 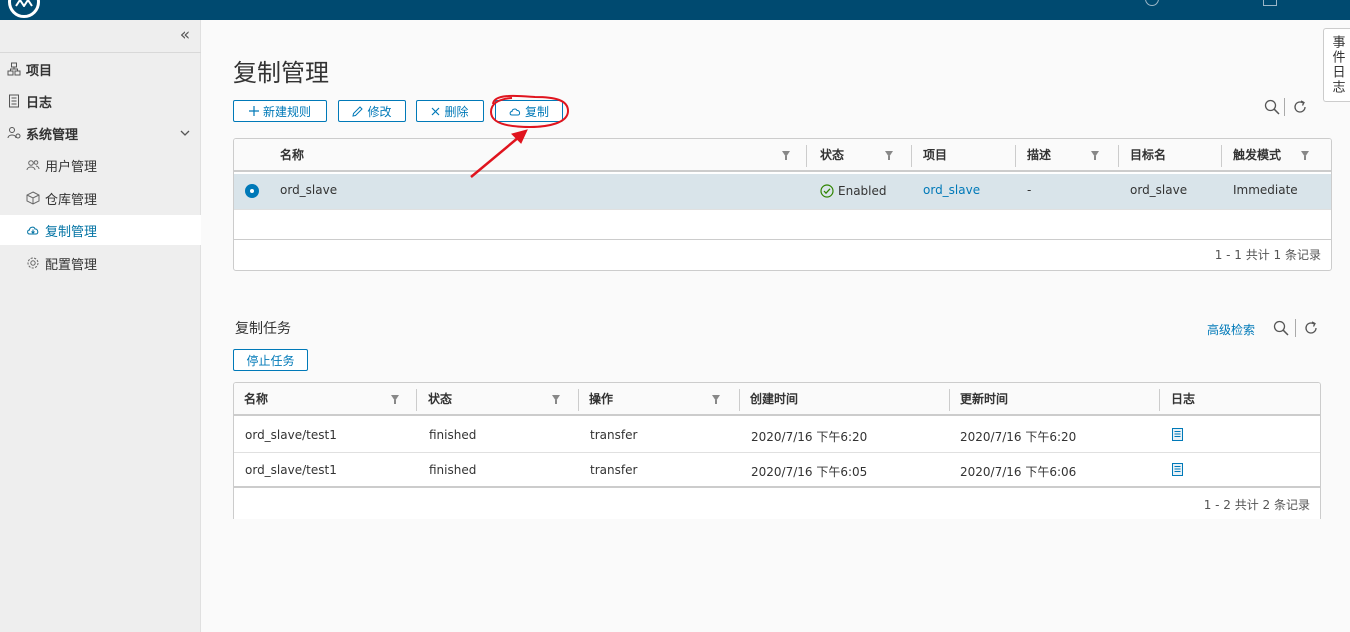 I want to click on task-created: 2020/7/16 下午6:20, so click(x=809, y=437).